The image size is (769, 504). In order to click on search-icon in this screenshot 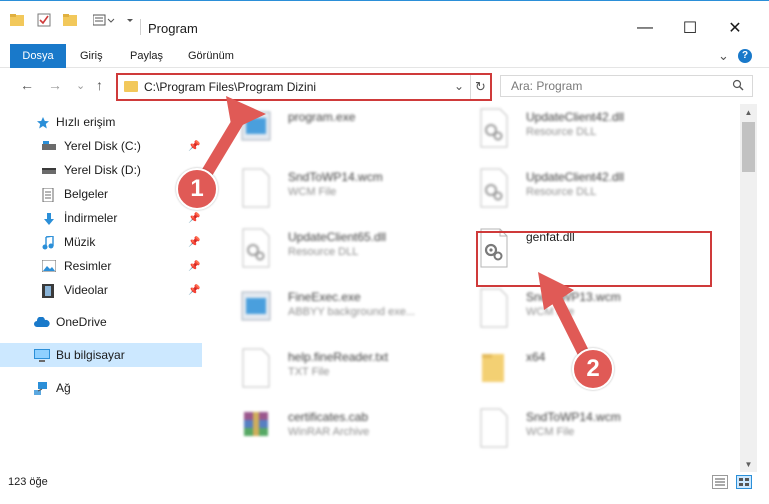, I will do `click(738, 86)`.